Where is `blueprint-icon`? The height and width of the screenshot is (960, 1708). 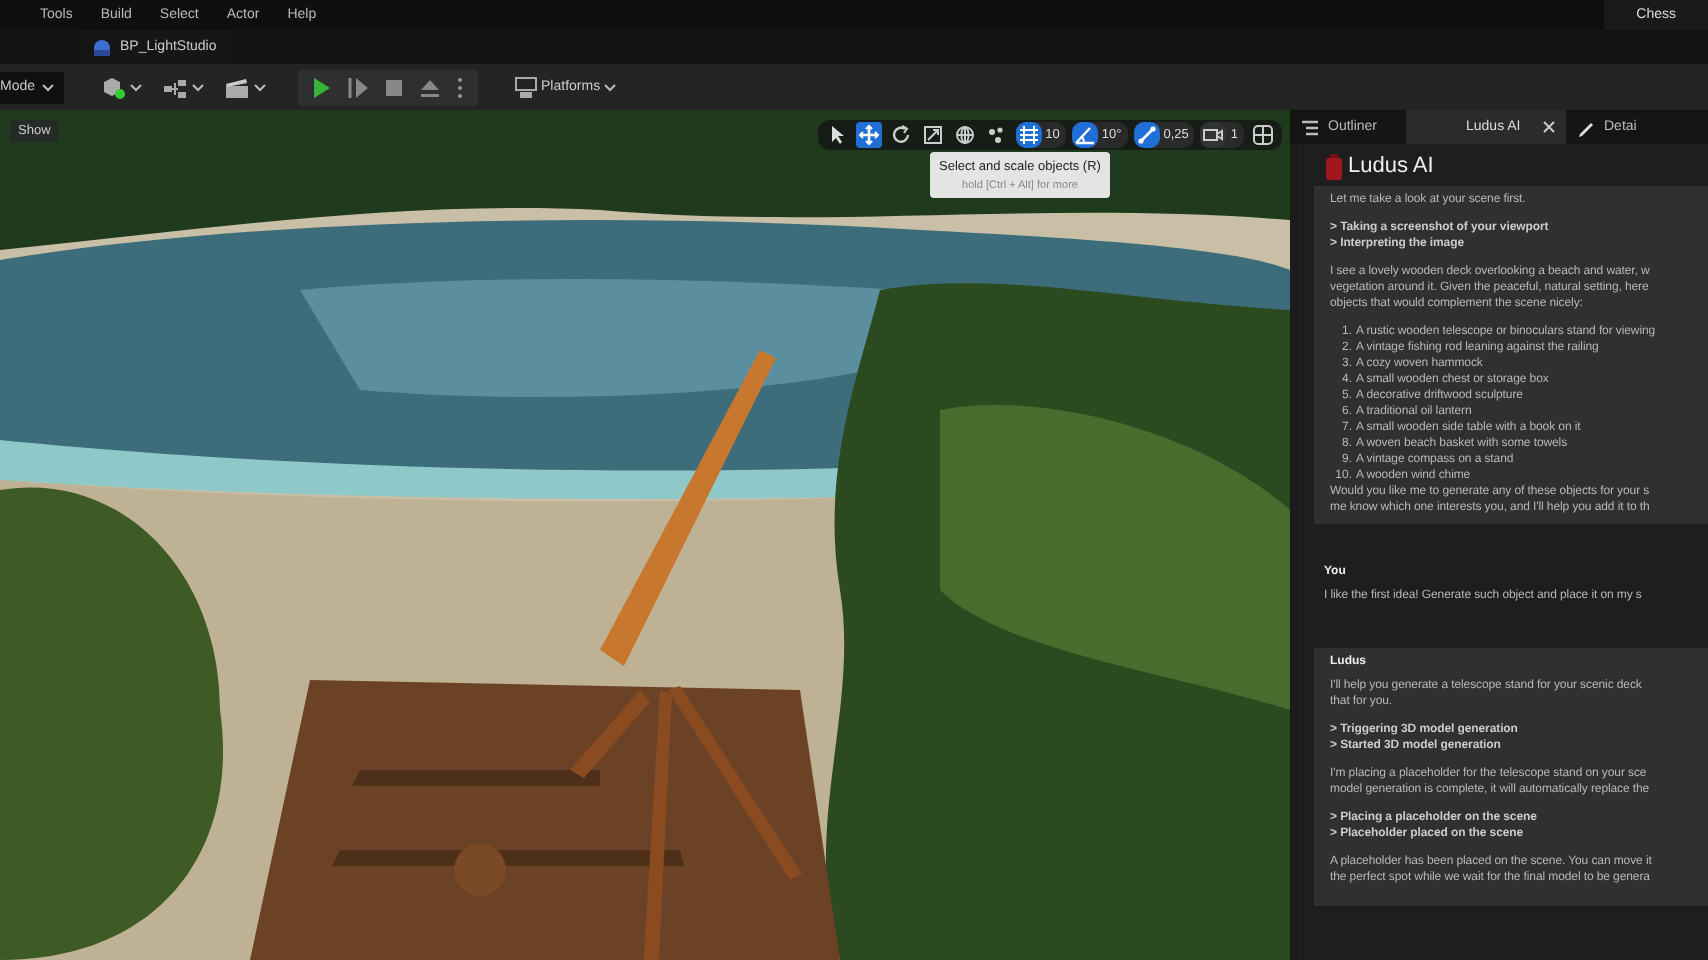 blueprint-icon is located at coordinates (102, 47).